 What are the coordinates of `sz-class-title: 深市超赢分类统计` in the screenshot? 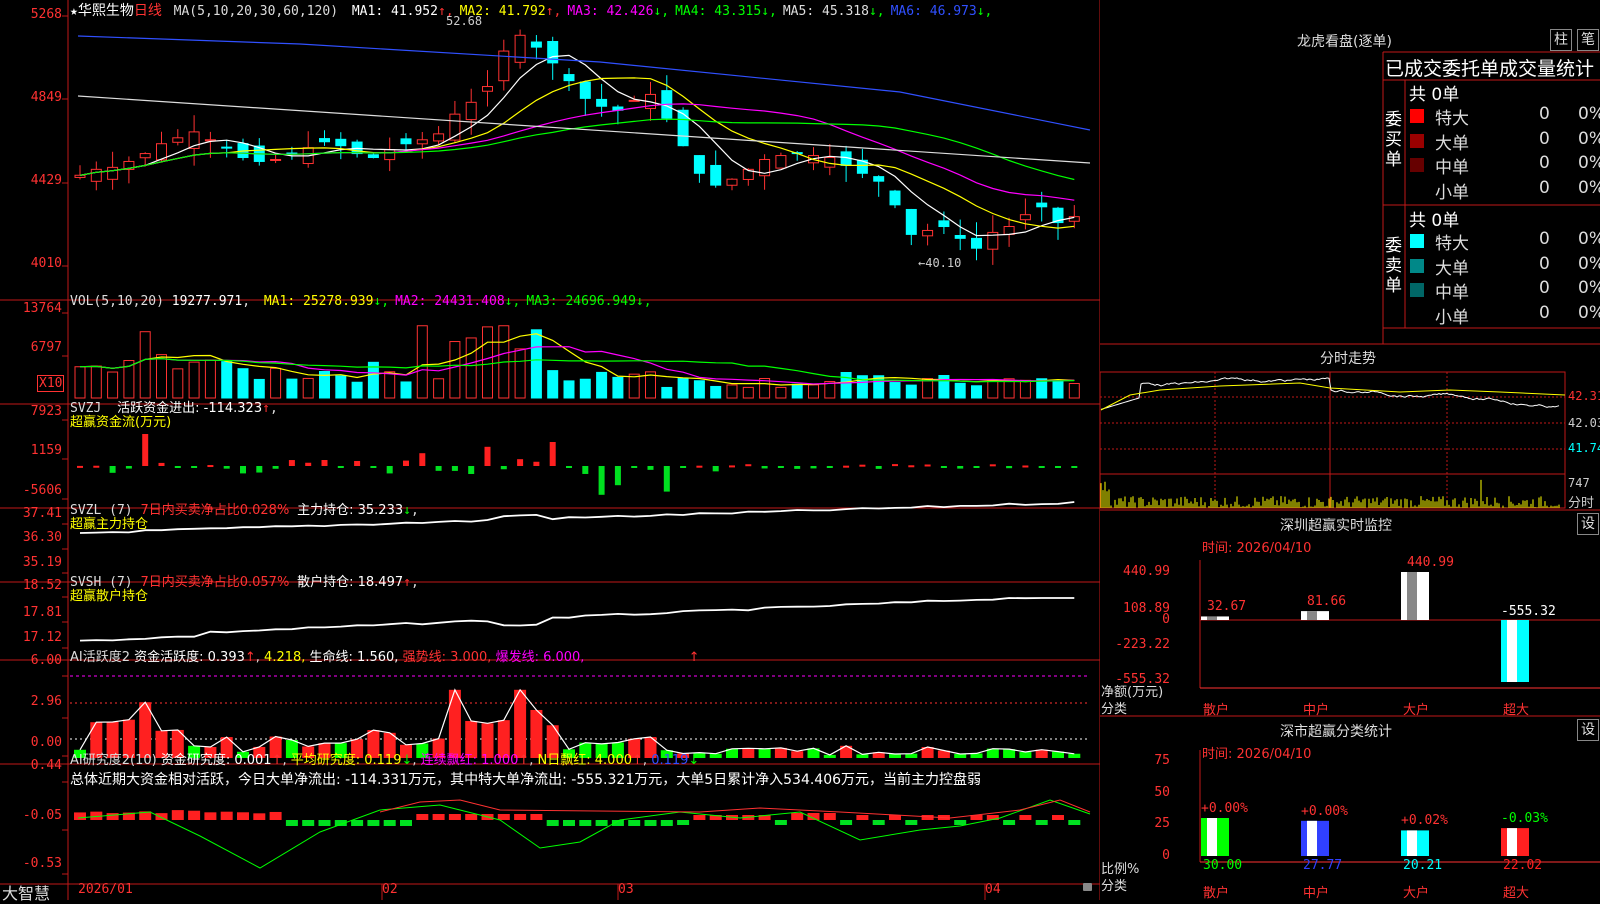 It's located at (1336, 732).